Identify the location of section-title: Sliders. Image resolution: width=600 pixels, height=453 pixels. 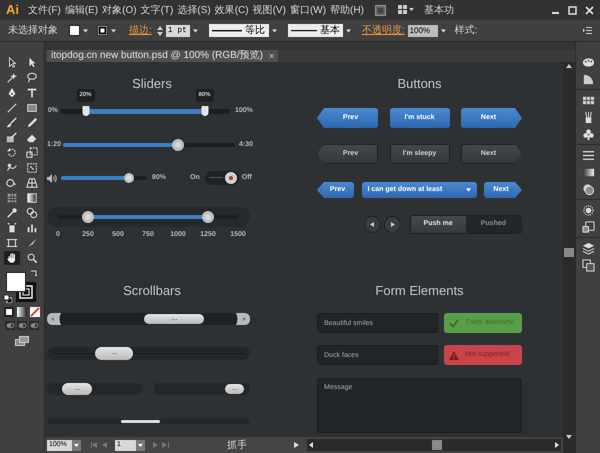
(152, 83).